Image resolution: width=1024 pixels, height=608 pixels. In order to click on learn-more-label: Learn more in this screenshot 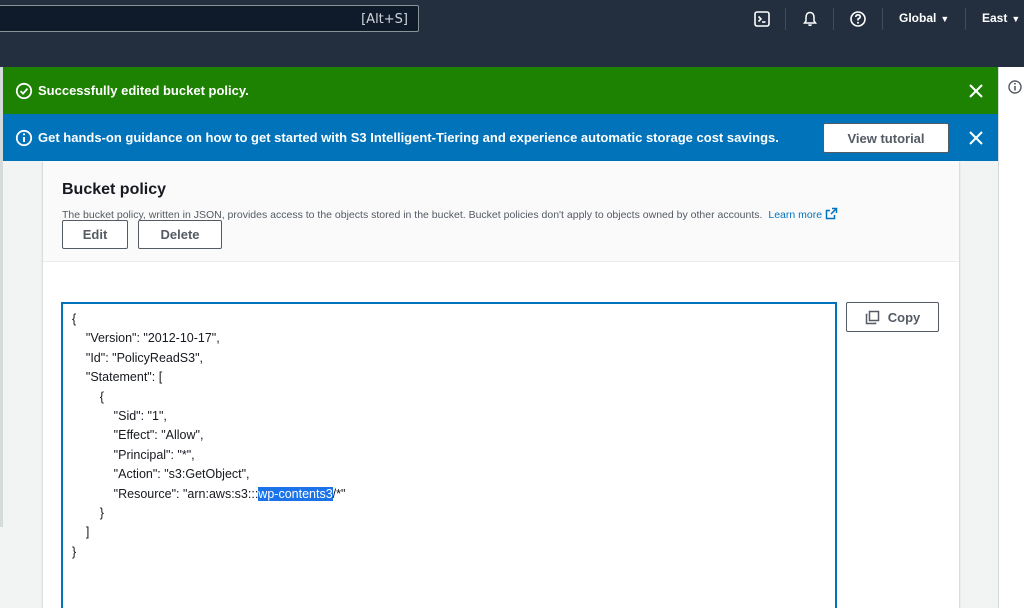, I will do `click(795, 215)`.